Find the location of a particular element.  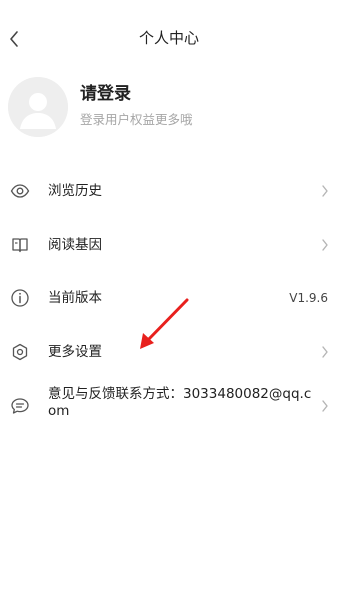

login-title: 请登录 is located at coordinates (105, 94).